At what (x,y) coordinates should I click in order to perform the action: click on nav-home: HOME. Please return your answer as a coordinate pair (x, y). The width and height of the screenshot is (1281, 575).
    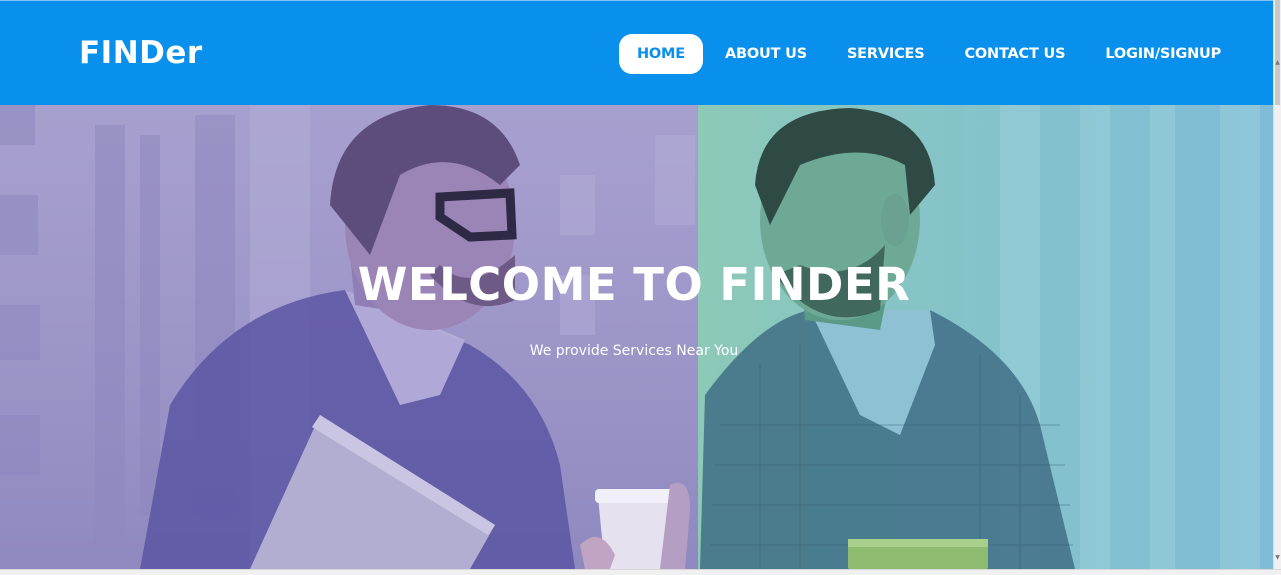
    Looking at the image, I should click on (661, 54).